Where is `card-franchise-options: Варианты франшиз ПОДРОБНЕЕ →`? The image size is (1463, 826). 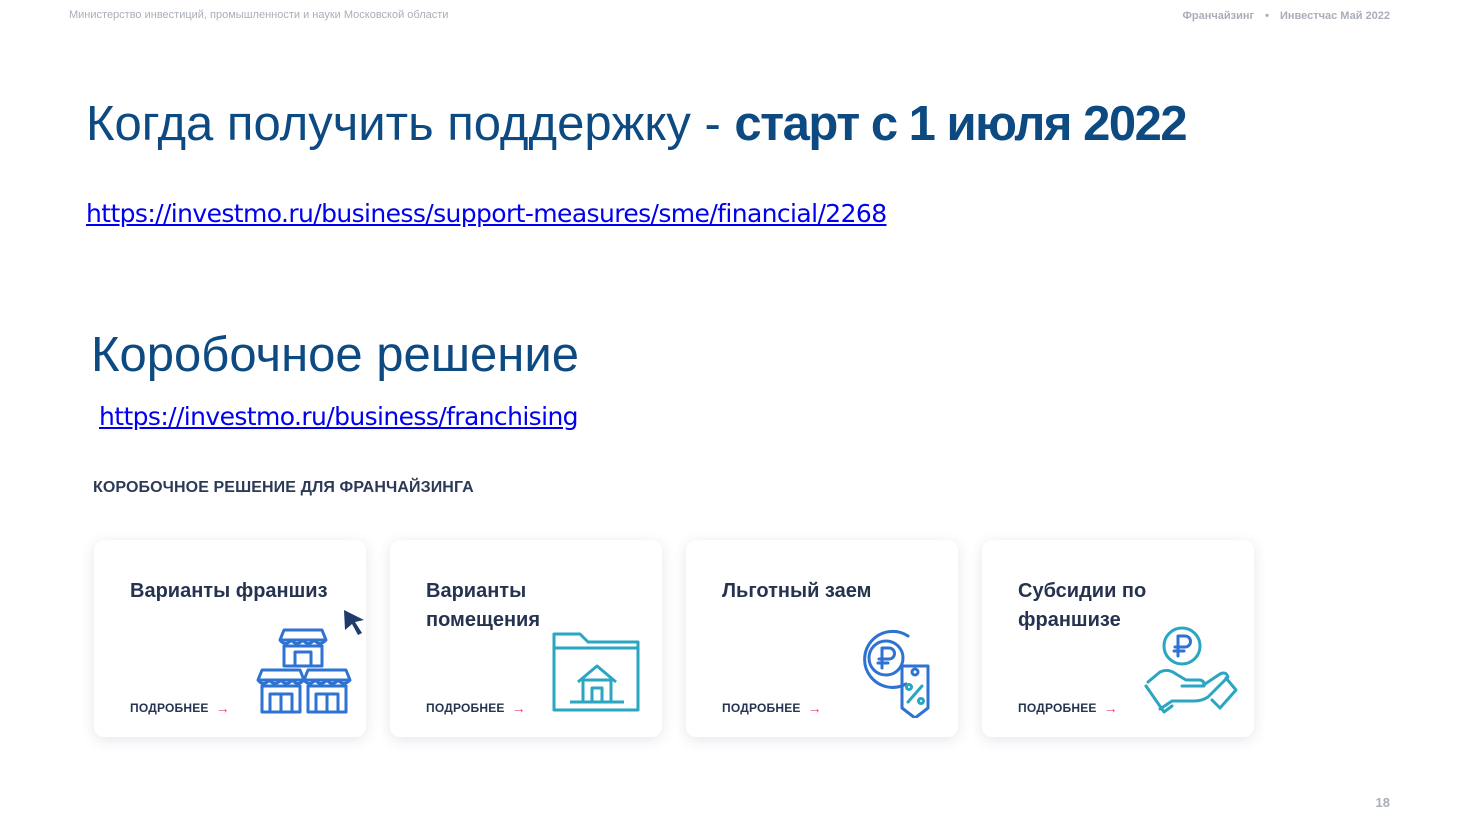
card-franchise-options: Варианты франшиз ПОДРОБНЕЕ → is located at coordinates (230, 638).